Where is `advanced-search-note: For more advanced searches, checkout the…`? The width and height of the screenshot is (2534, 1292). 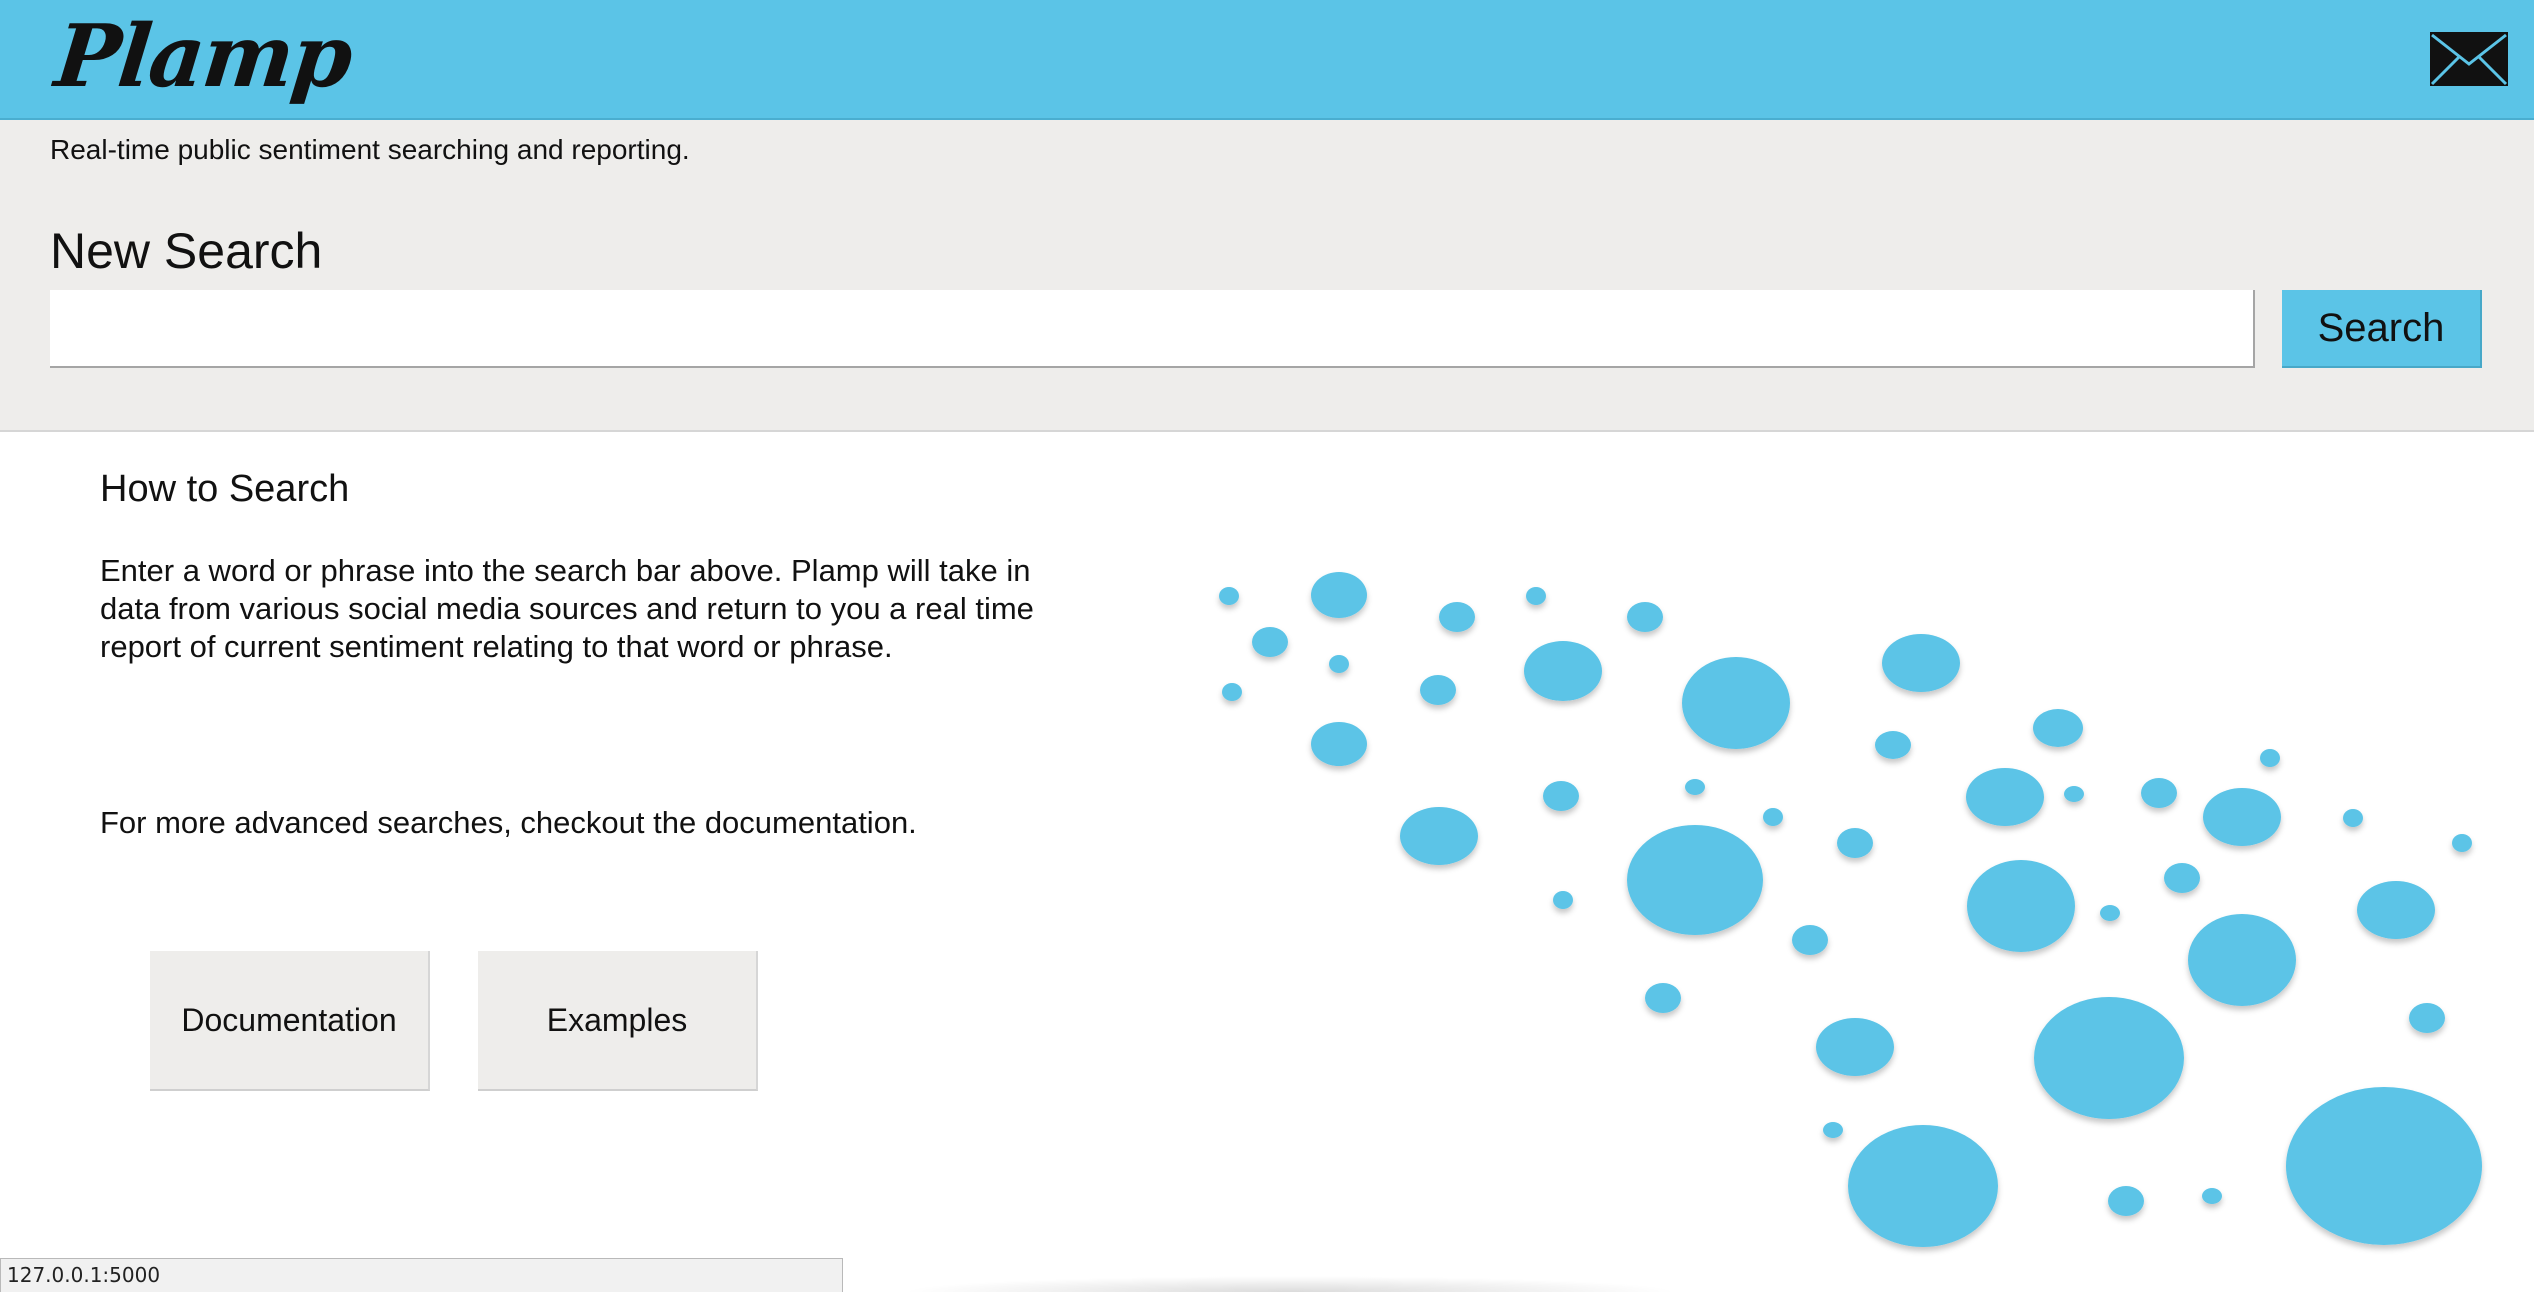
advanced-search-note: For more advanced searches, checkout the… is located at coordinates (508, 822).